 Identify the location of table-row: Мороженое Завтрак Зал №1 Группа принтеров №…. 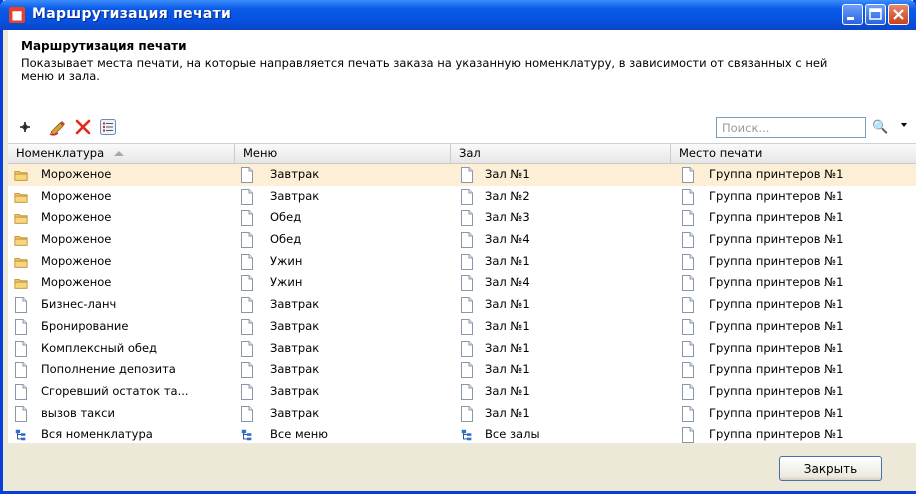
(462, 175).